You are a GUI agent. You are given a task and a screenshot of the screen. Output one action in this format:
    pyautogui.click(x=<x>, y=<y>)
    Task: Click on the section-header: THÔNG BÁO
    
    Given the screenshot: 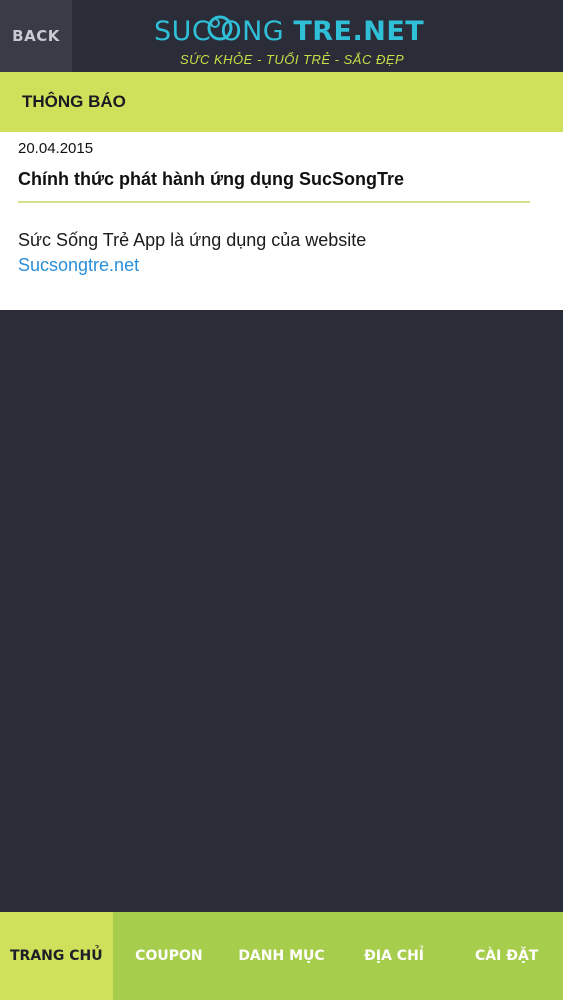 What is the action you would take?
    pyautogui.click(x=281, y=102)
    